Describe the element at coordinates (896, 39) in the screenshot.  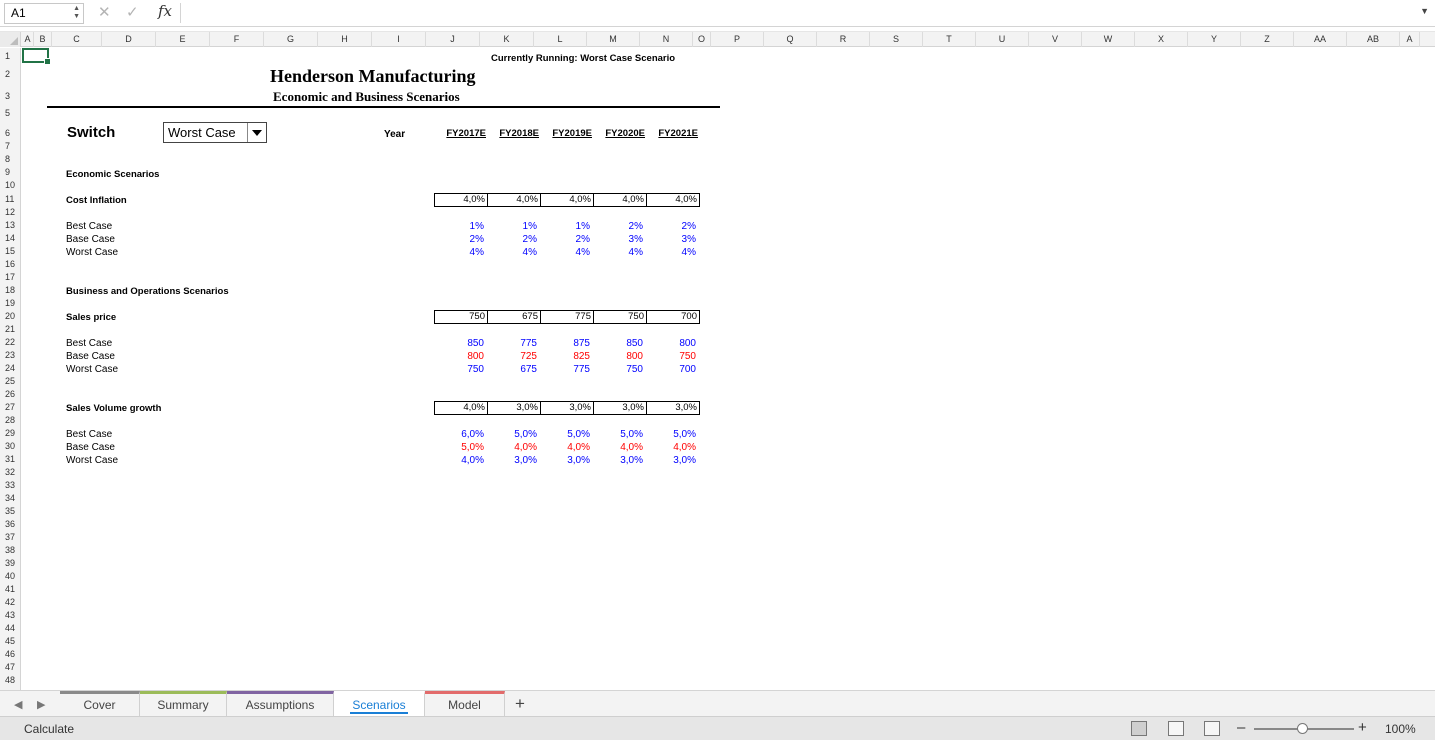
I see `column-header: S` at that location.